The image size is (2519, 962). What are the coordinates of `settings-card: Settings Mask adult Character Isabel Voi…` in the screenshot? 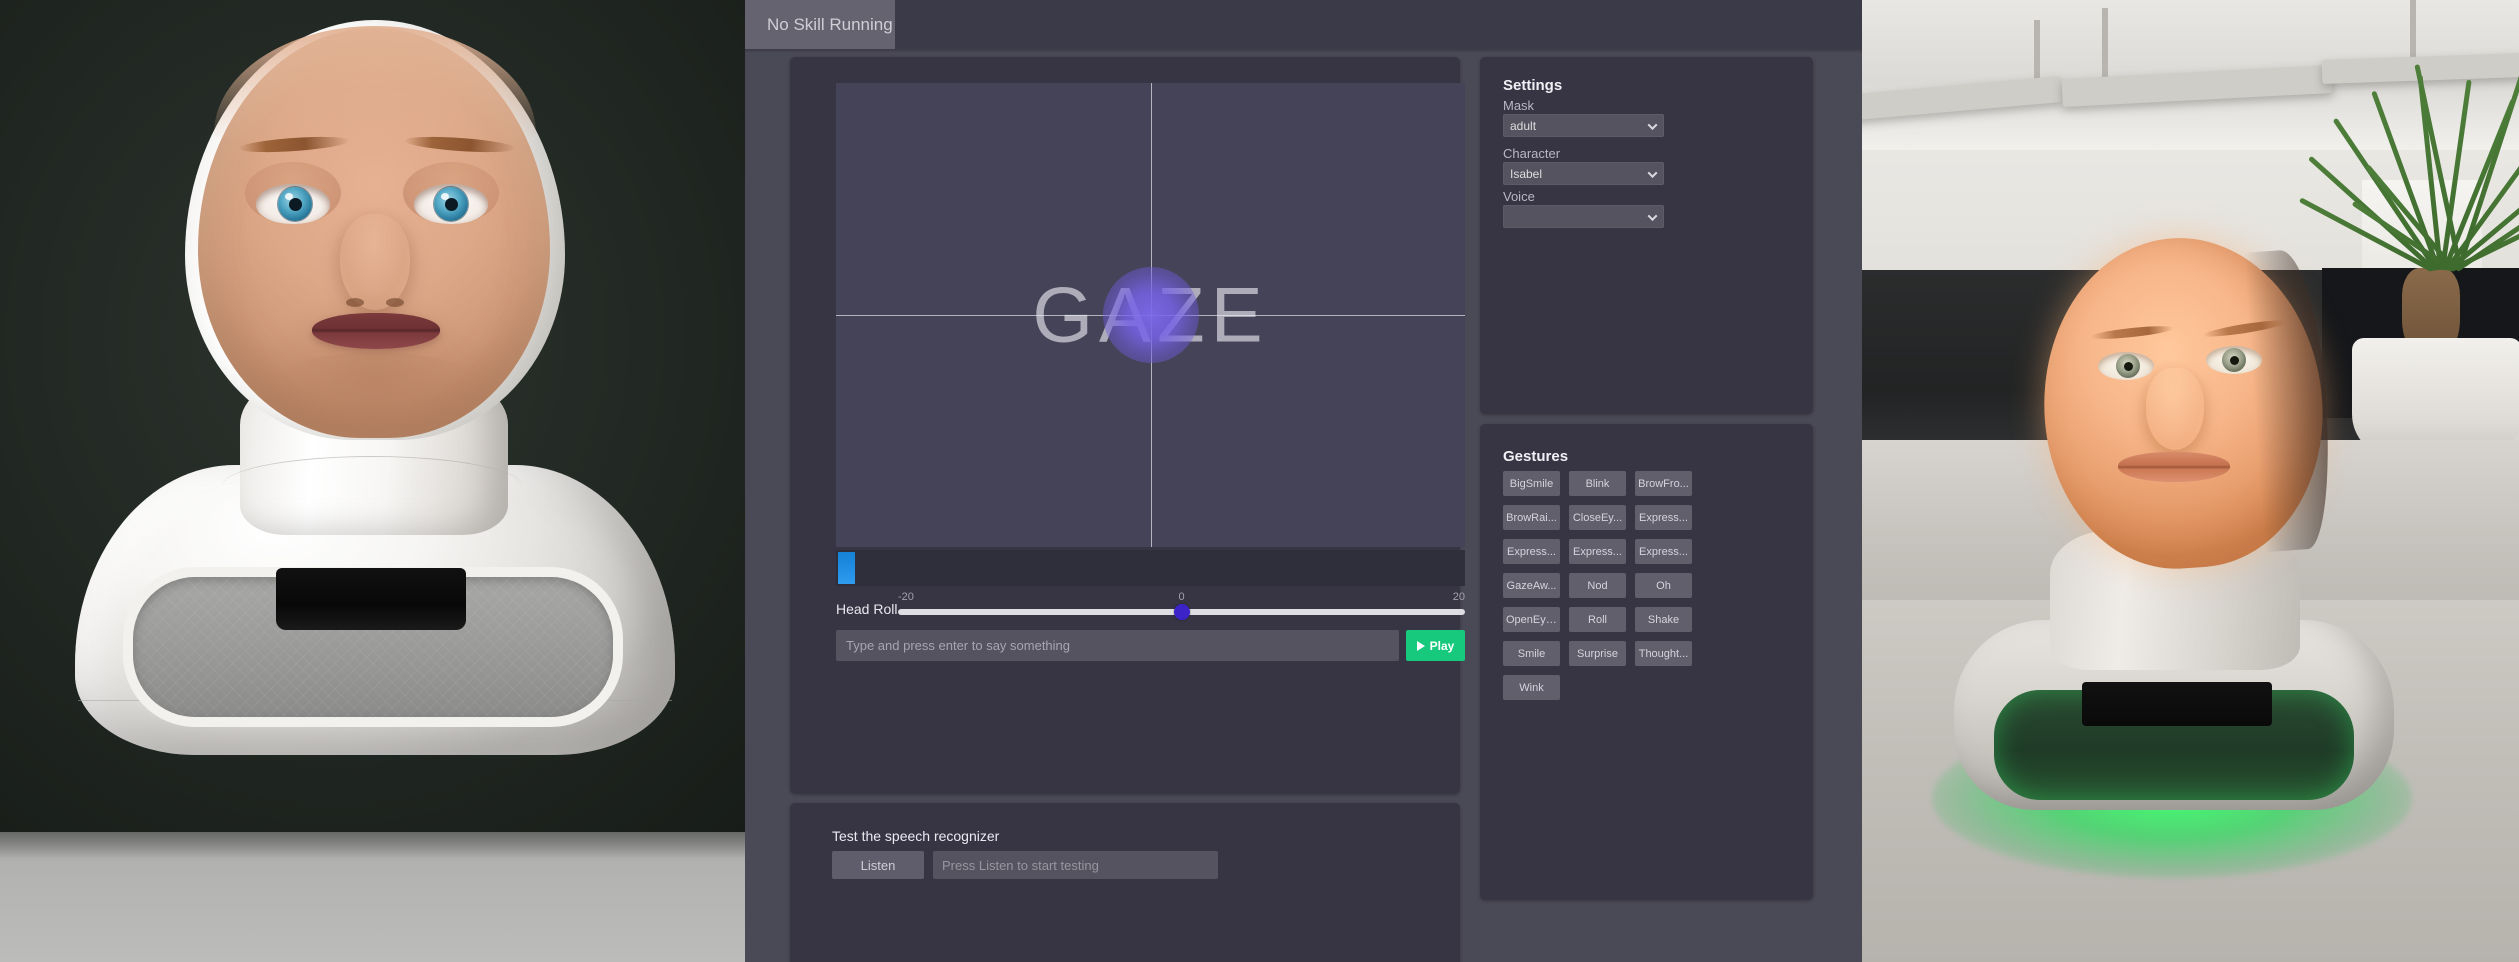 It's located at (1646, 235).